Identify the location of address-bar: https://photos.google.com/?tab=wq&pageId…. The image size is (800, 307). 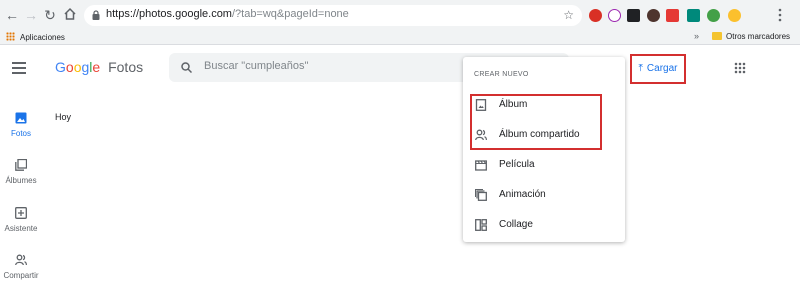
(333, 15).